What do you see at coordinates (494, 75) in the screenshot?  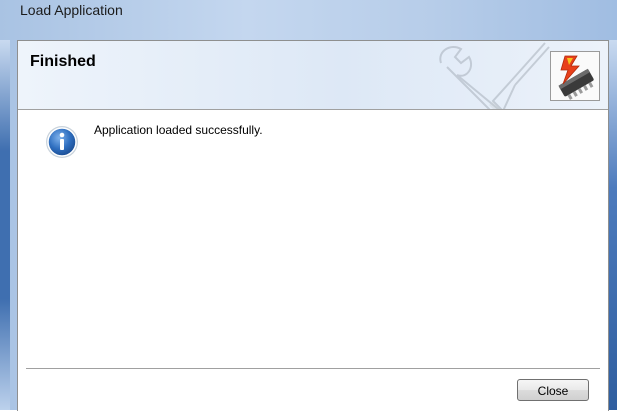 I see `wrench-screwdriver-icon` at bounding box center [494, 75].